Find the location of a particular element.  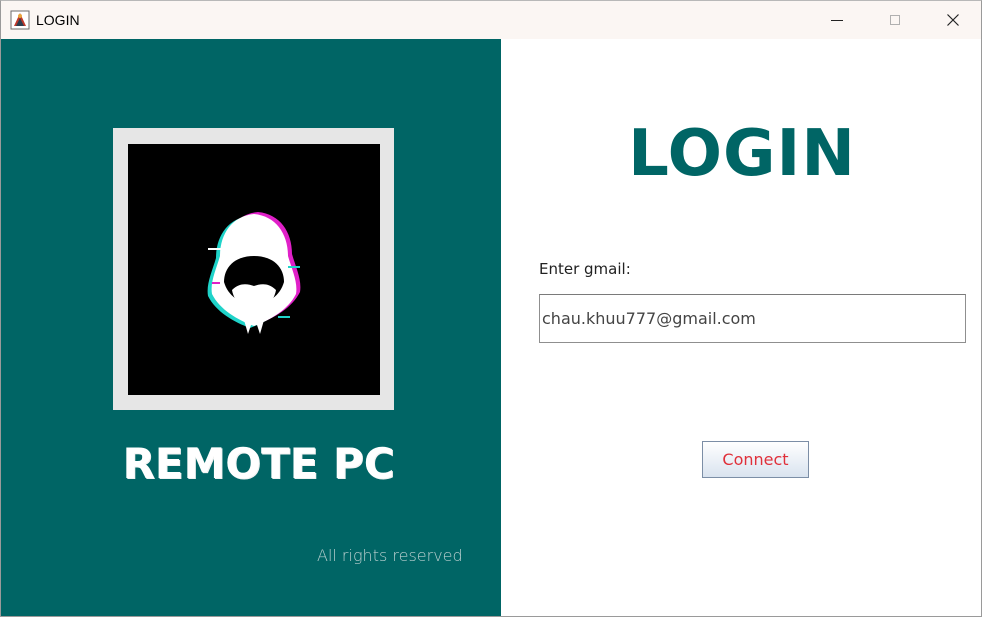

app-name: REMOTE PC is located at coordinates (258, 463).